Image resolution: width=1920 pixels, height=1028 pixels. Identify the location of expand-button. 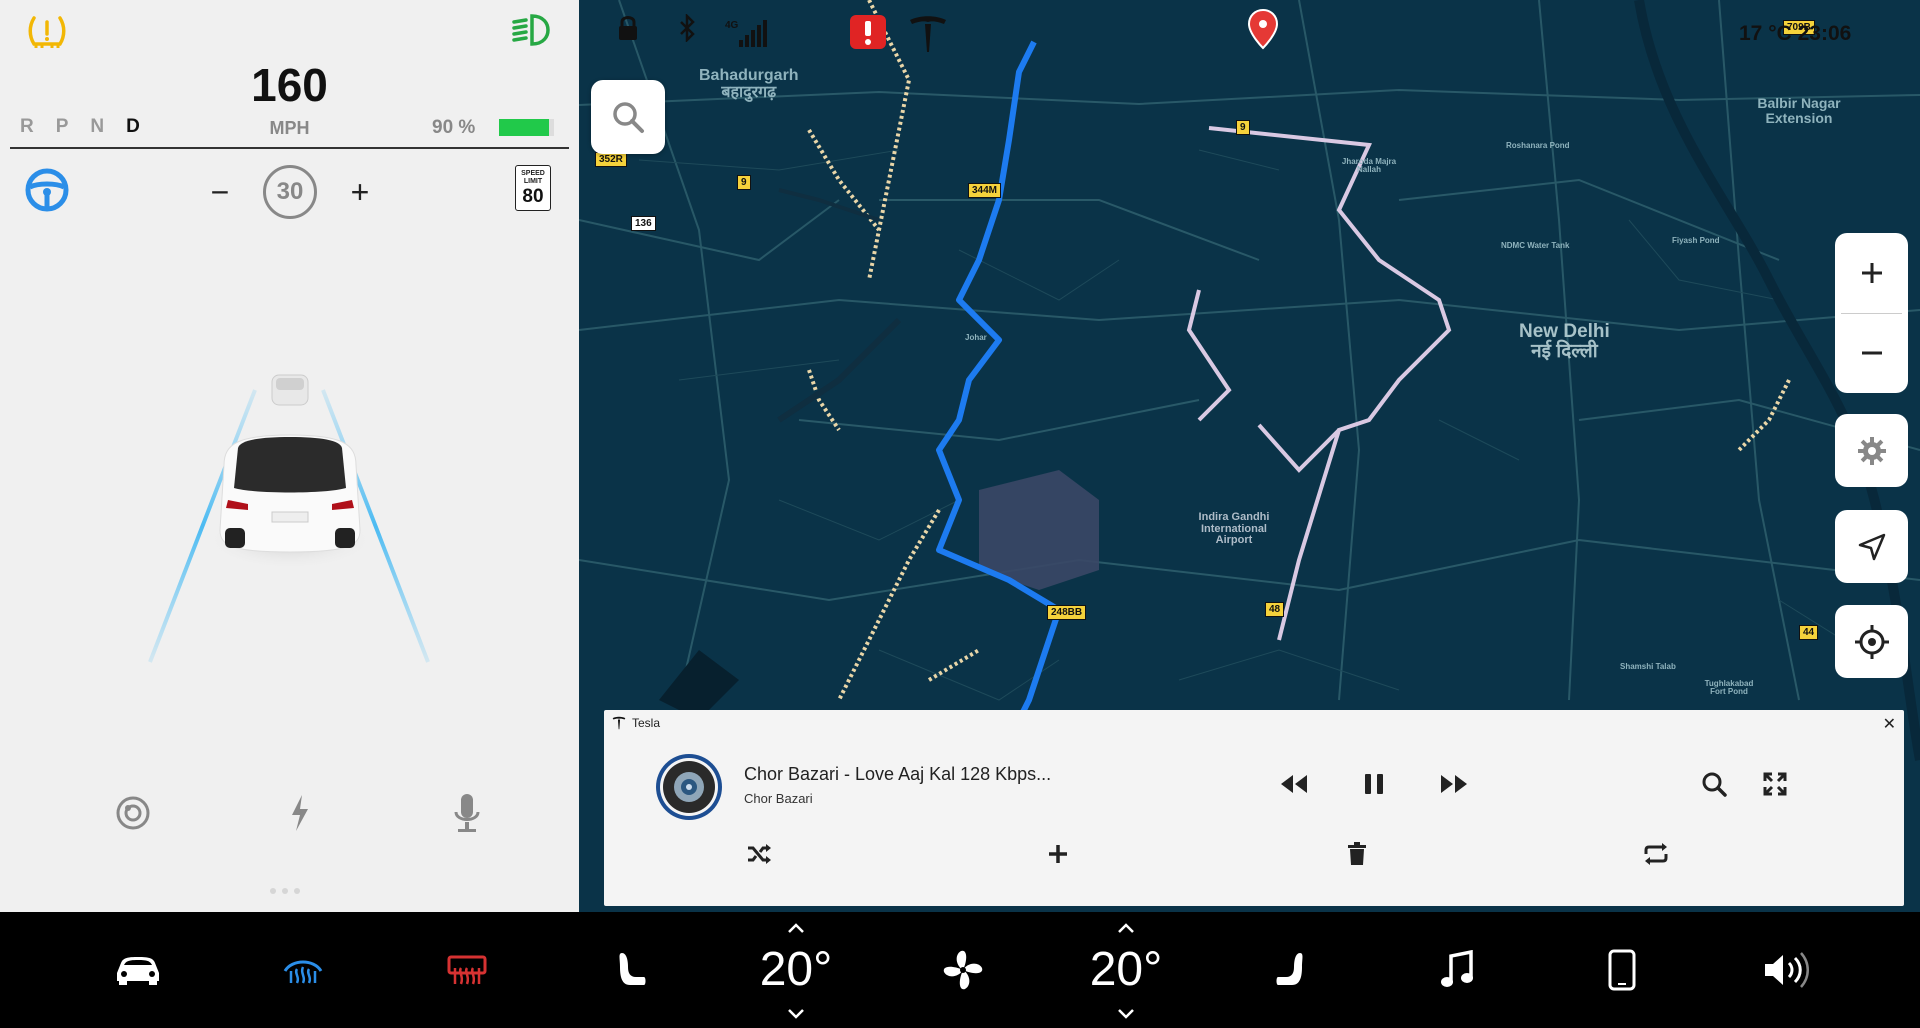
(1775, 784).